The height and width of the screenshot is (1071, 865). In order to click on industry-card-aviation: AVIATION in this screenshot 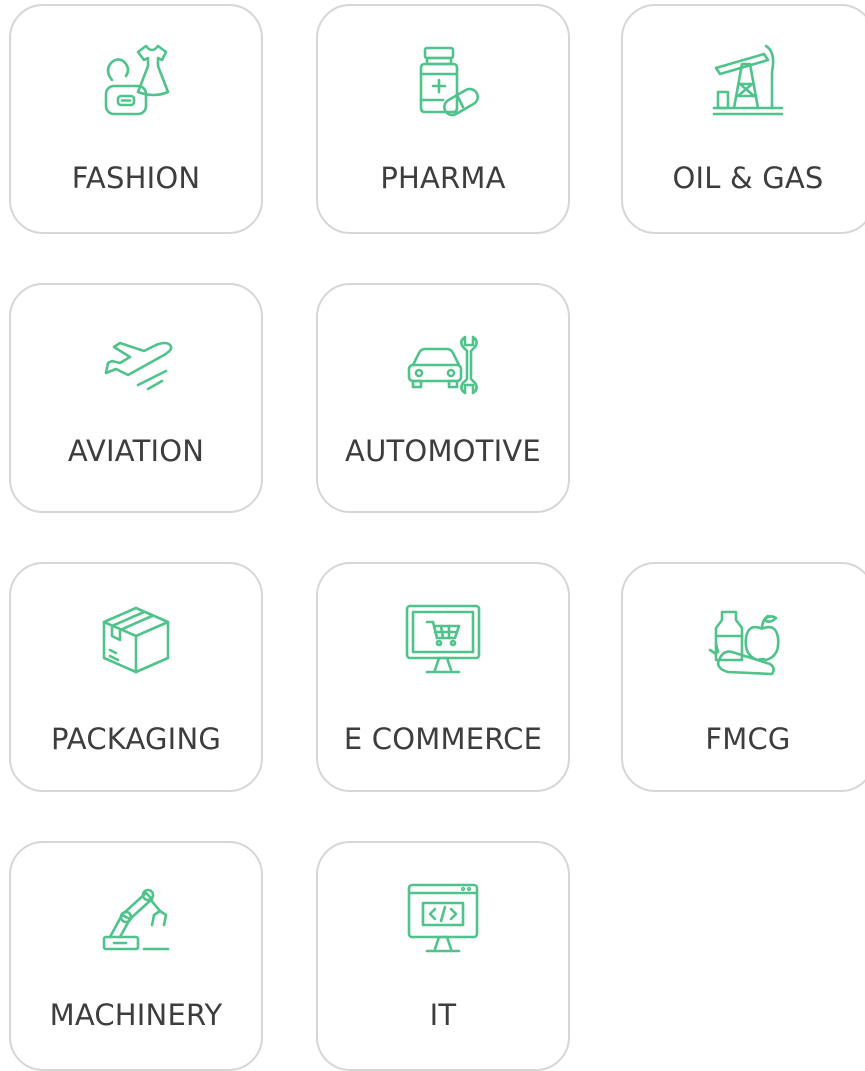, I will do `click(136, 398)`.